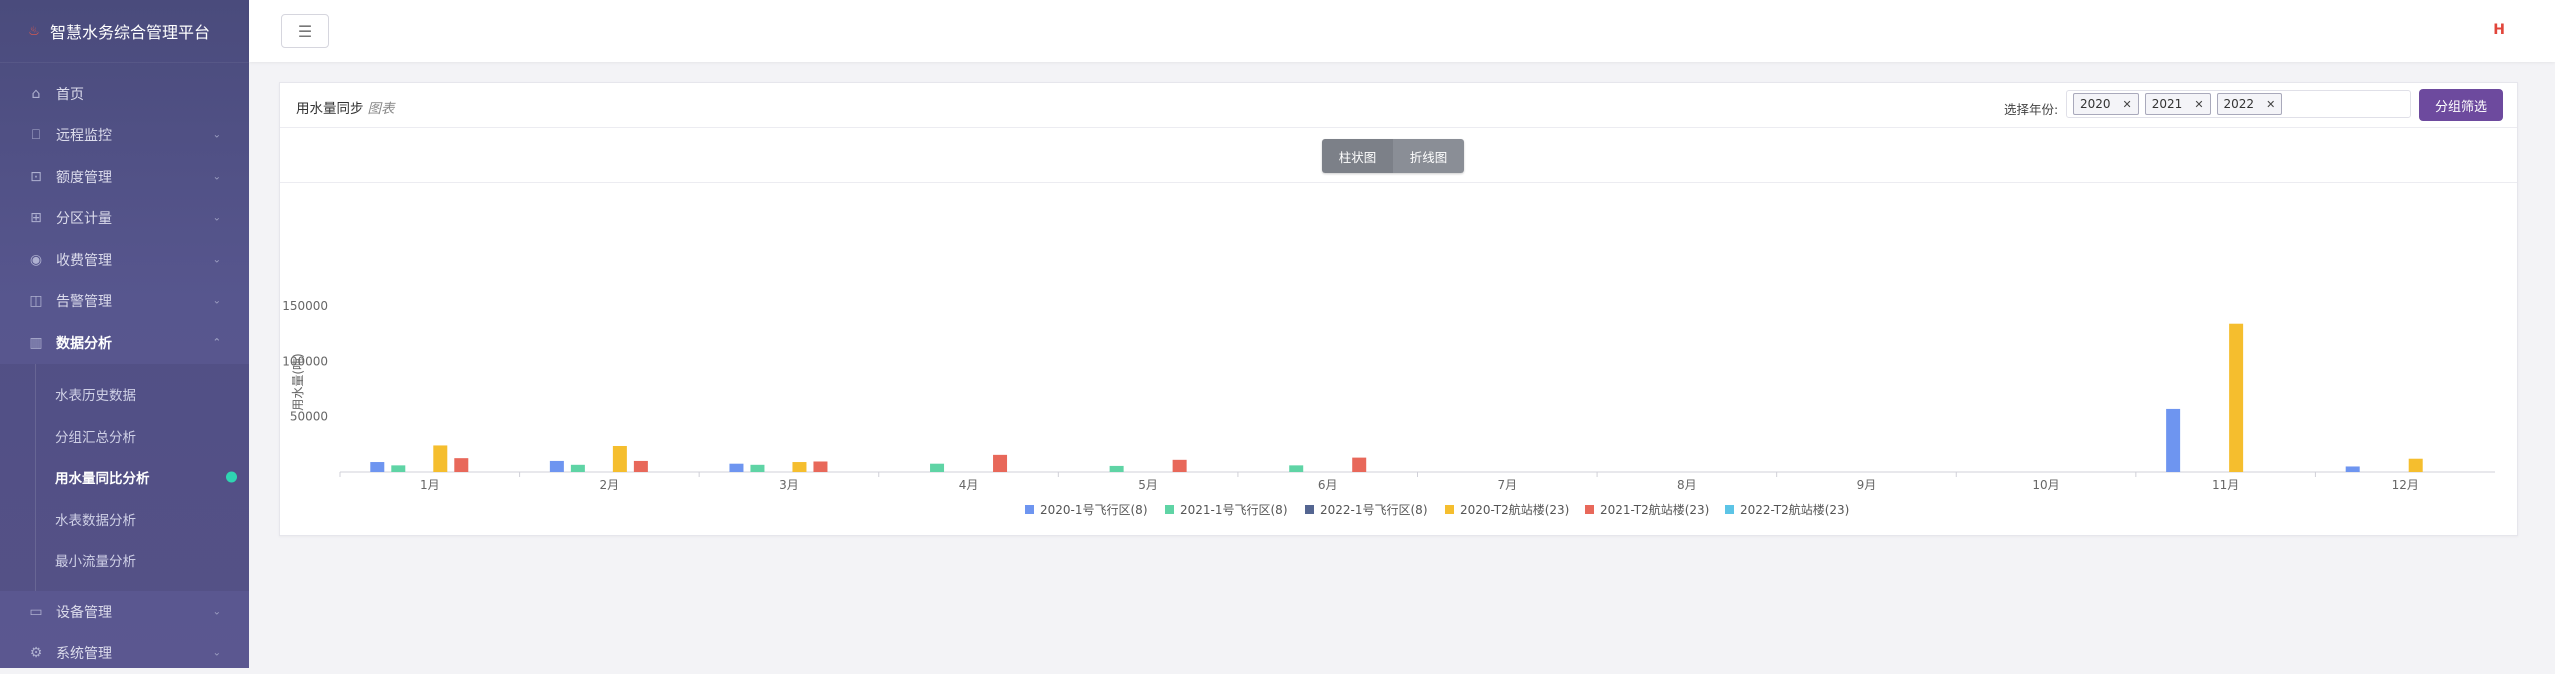  Describe the element at coordinates (36, 135) in the screenshot. I see `monitor-icon: ⎕` at that location.